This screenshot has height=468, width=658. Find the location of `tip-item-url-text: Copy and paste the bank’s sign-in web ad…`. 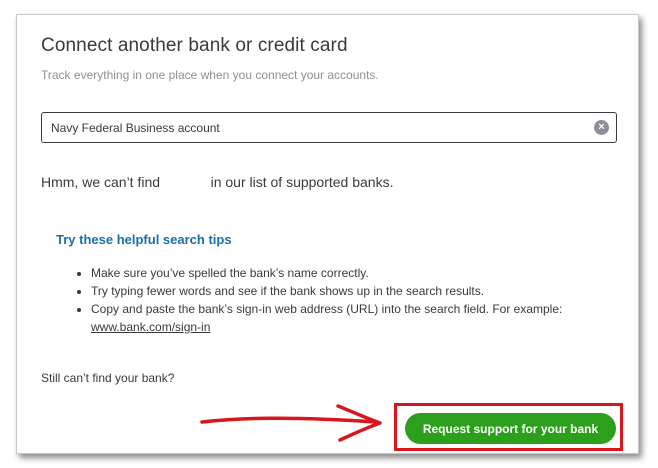

tip-item-url-text: Copy and paste the bank’s sign-in web ad… is located at coordinates (327, 309).